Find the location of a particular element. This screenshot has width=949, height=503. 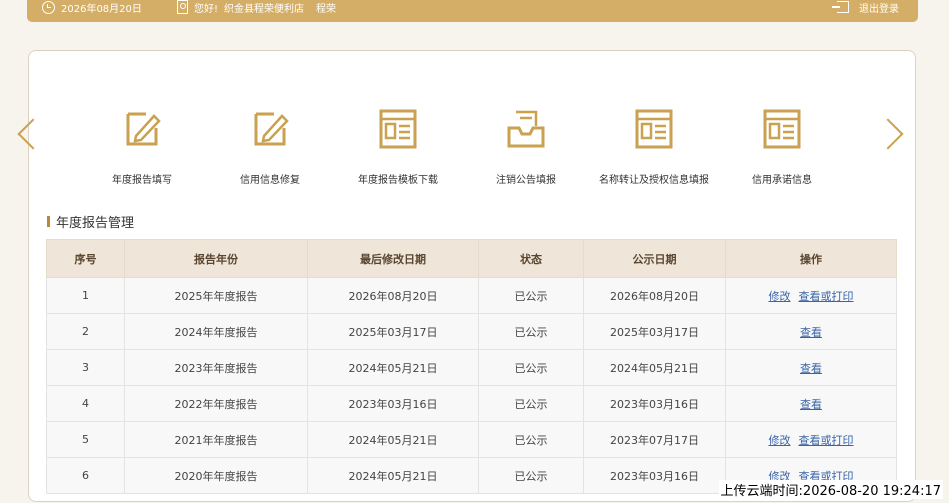

quick-action-label: 名称转让及授权信息填报 is located at coordinates (654, 180).